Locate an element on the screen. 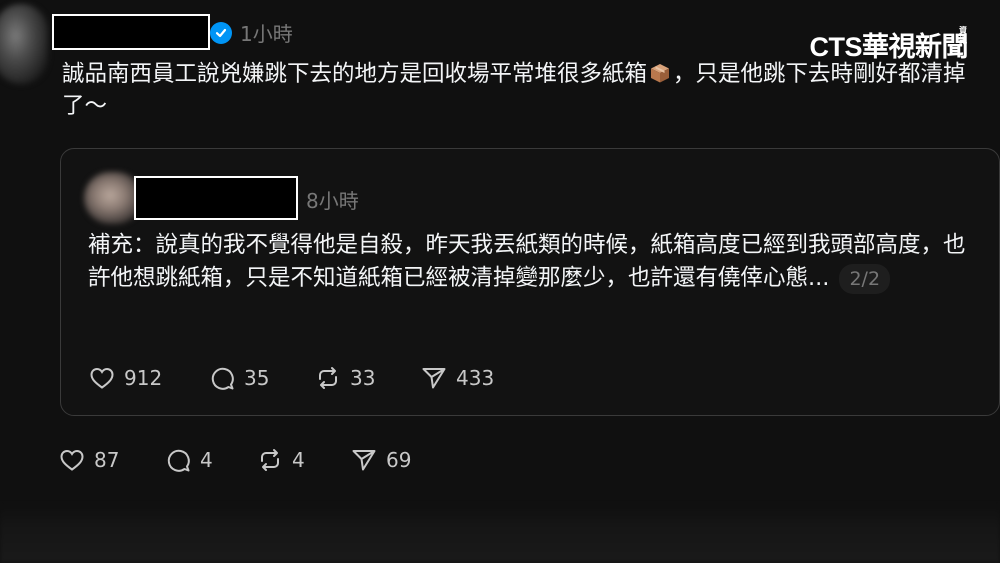 The height and width of the screenshot is (563, 1000). repost-button: 4 is located at coordinates (303, 460).